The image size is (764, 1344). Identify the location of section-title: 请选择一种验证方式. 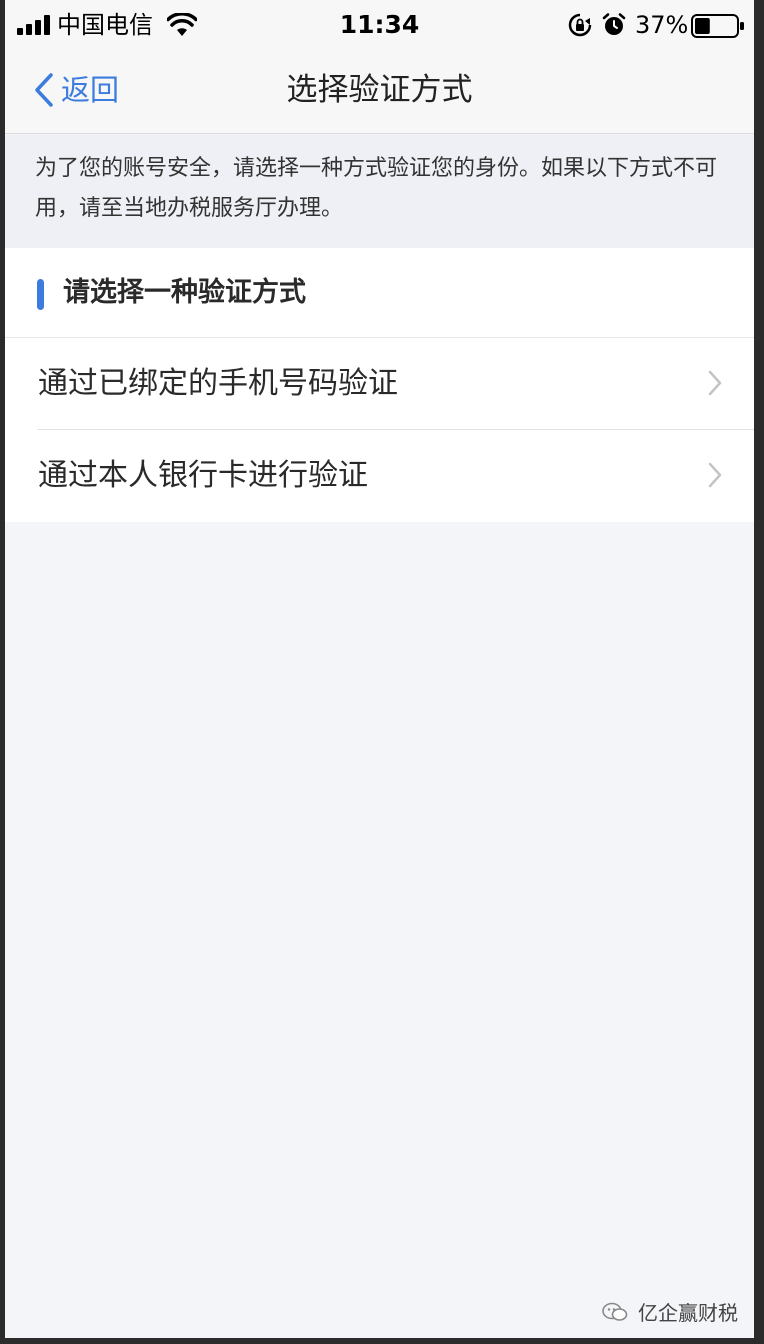
(184, 292).